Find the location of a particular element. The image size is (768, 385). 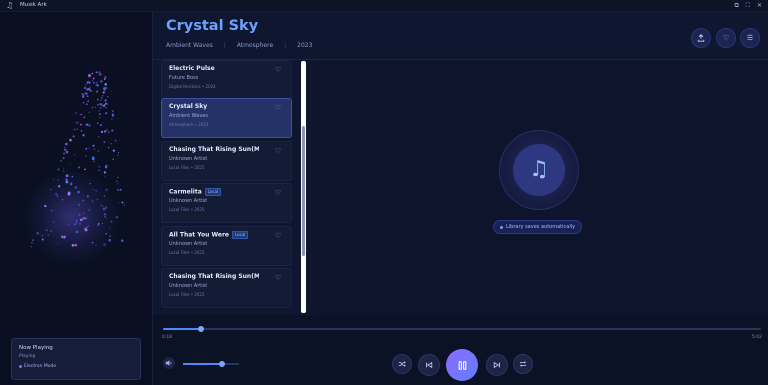

upload-button is located at coordinates (701, 38).